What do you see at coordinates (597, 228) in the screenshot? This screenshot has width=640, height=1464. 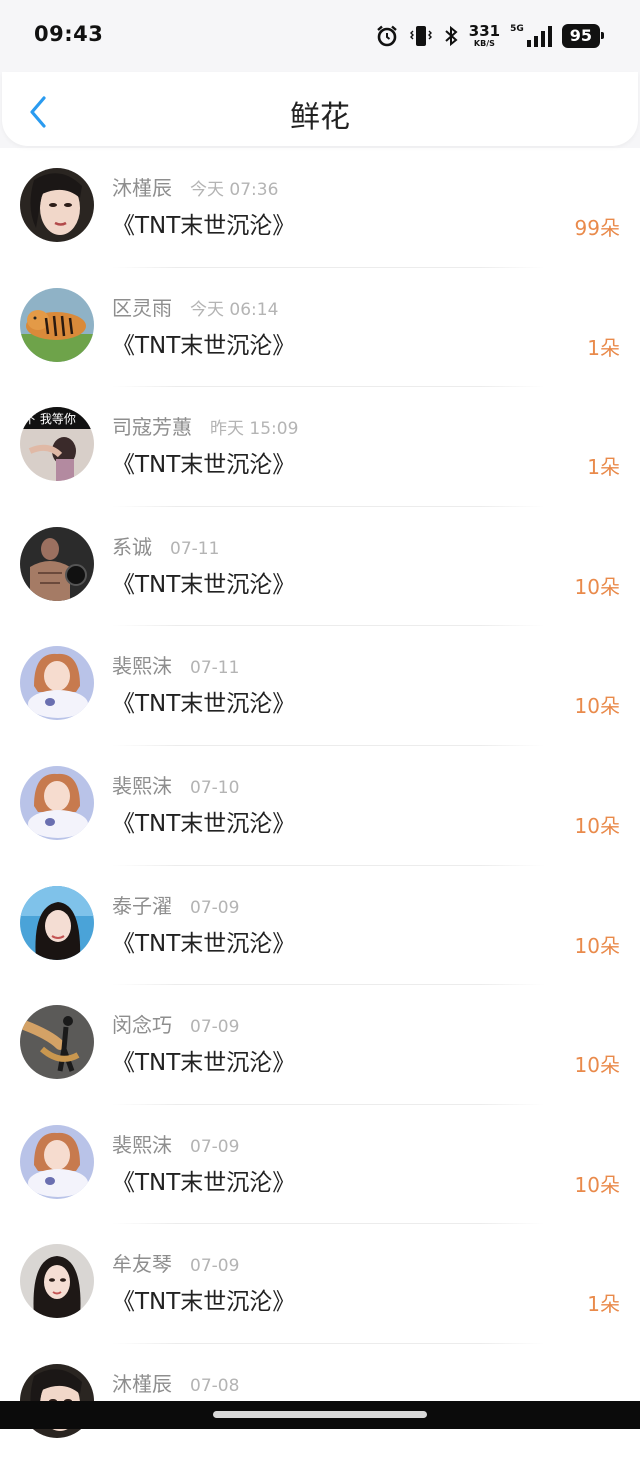 I see `flower-amount: 99朵` at bounding box center [597, 228].